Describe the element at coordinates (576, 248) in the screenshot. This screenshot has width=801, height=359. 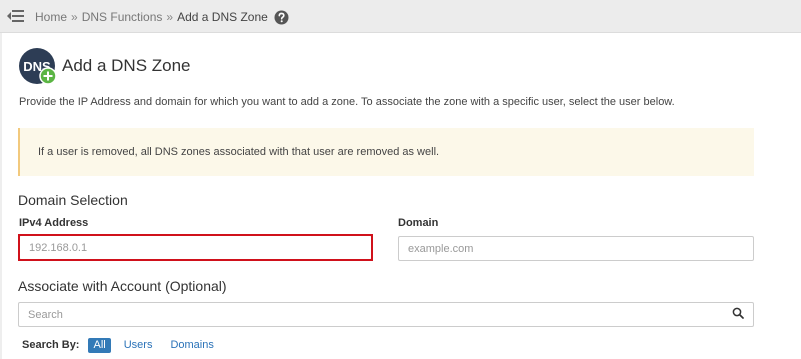
I see `domain-input` at that location.